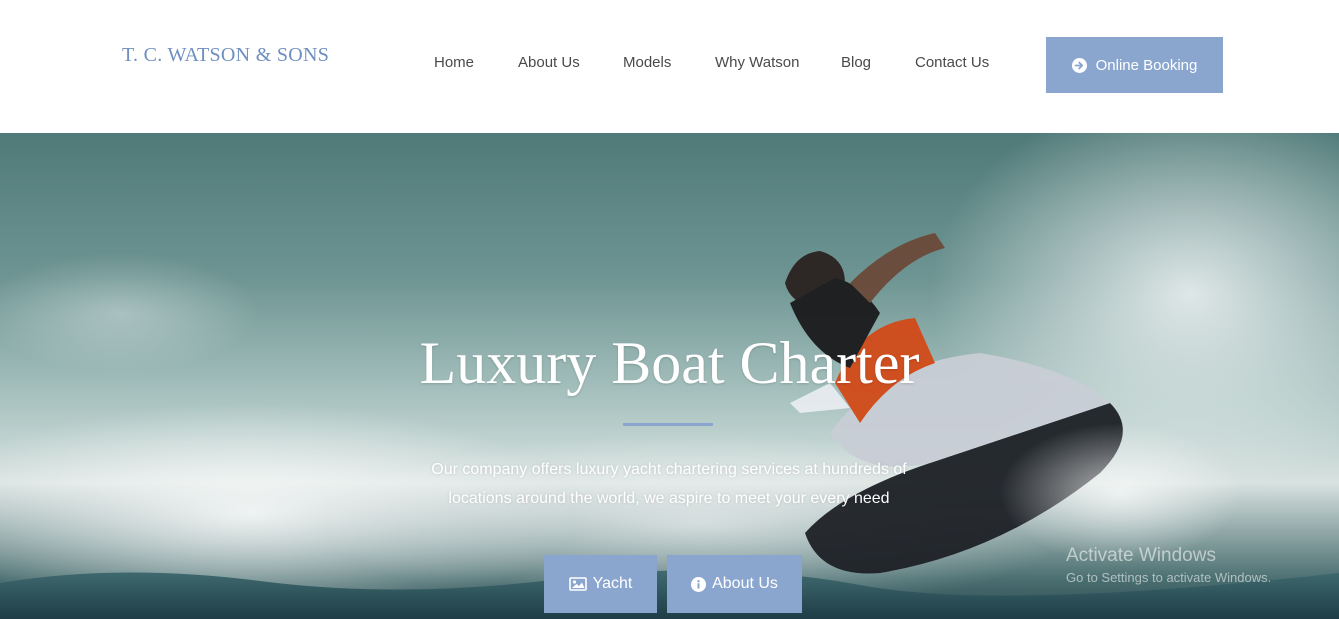 The height and width of the screenshot is (619, 1339). What do you see at coordinates (454, 62) in the screenshot?
I see `nav-item-home: Home` at bounding box center [454, 62].